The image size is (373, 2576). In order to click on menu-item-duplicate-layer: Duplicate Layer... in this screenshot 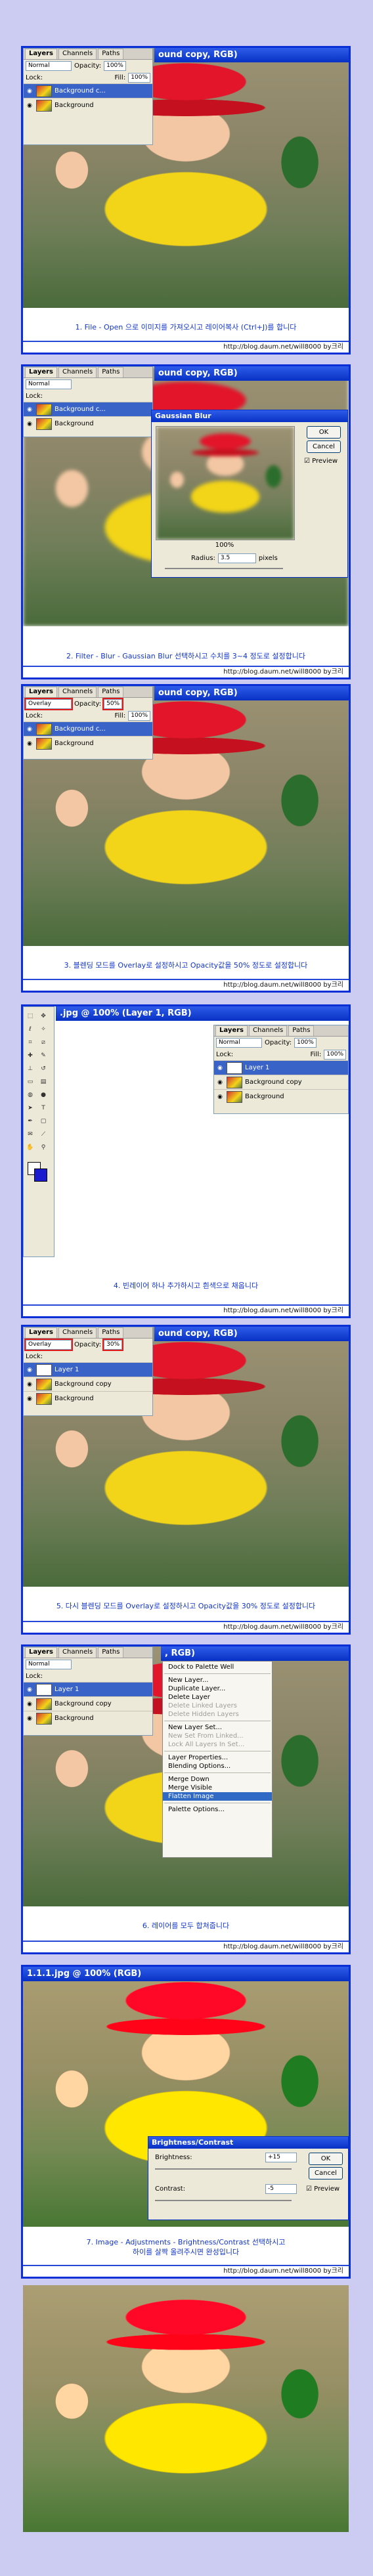, I will do `click(217, 1689)`.